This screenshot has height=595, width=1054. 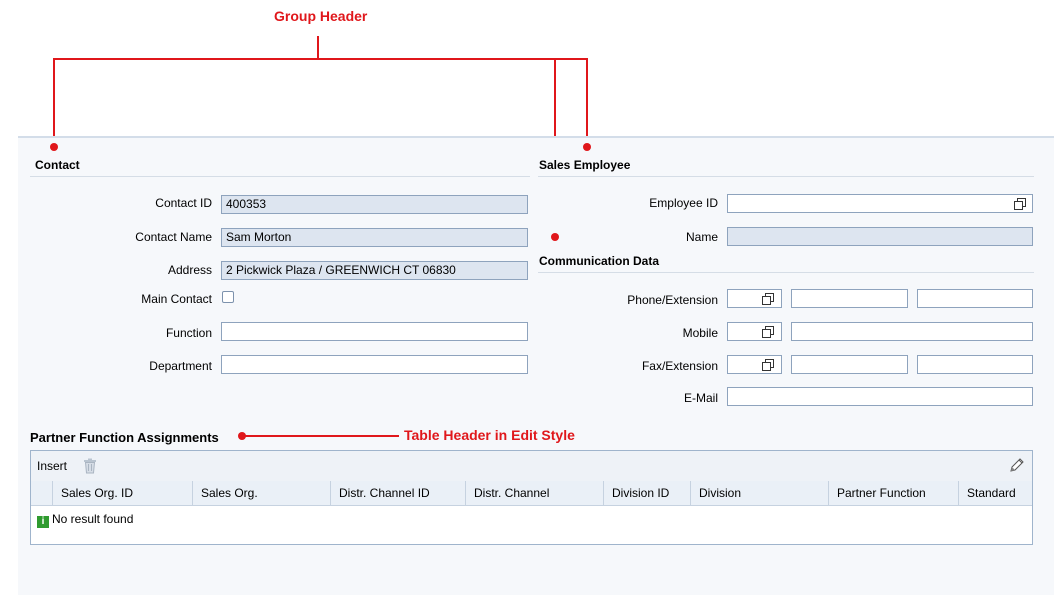 I want to click on contact-name-field: Sam Morton, so click(x=374, y=237).